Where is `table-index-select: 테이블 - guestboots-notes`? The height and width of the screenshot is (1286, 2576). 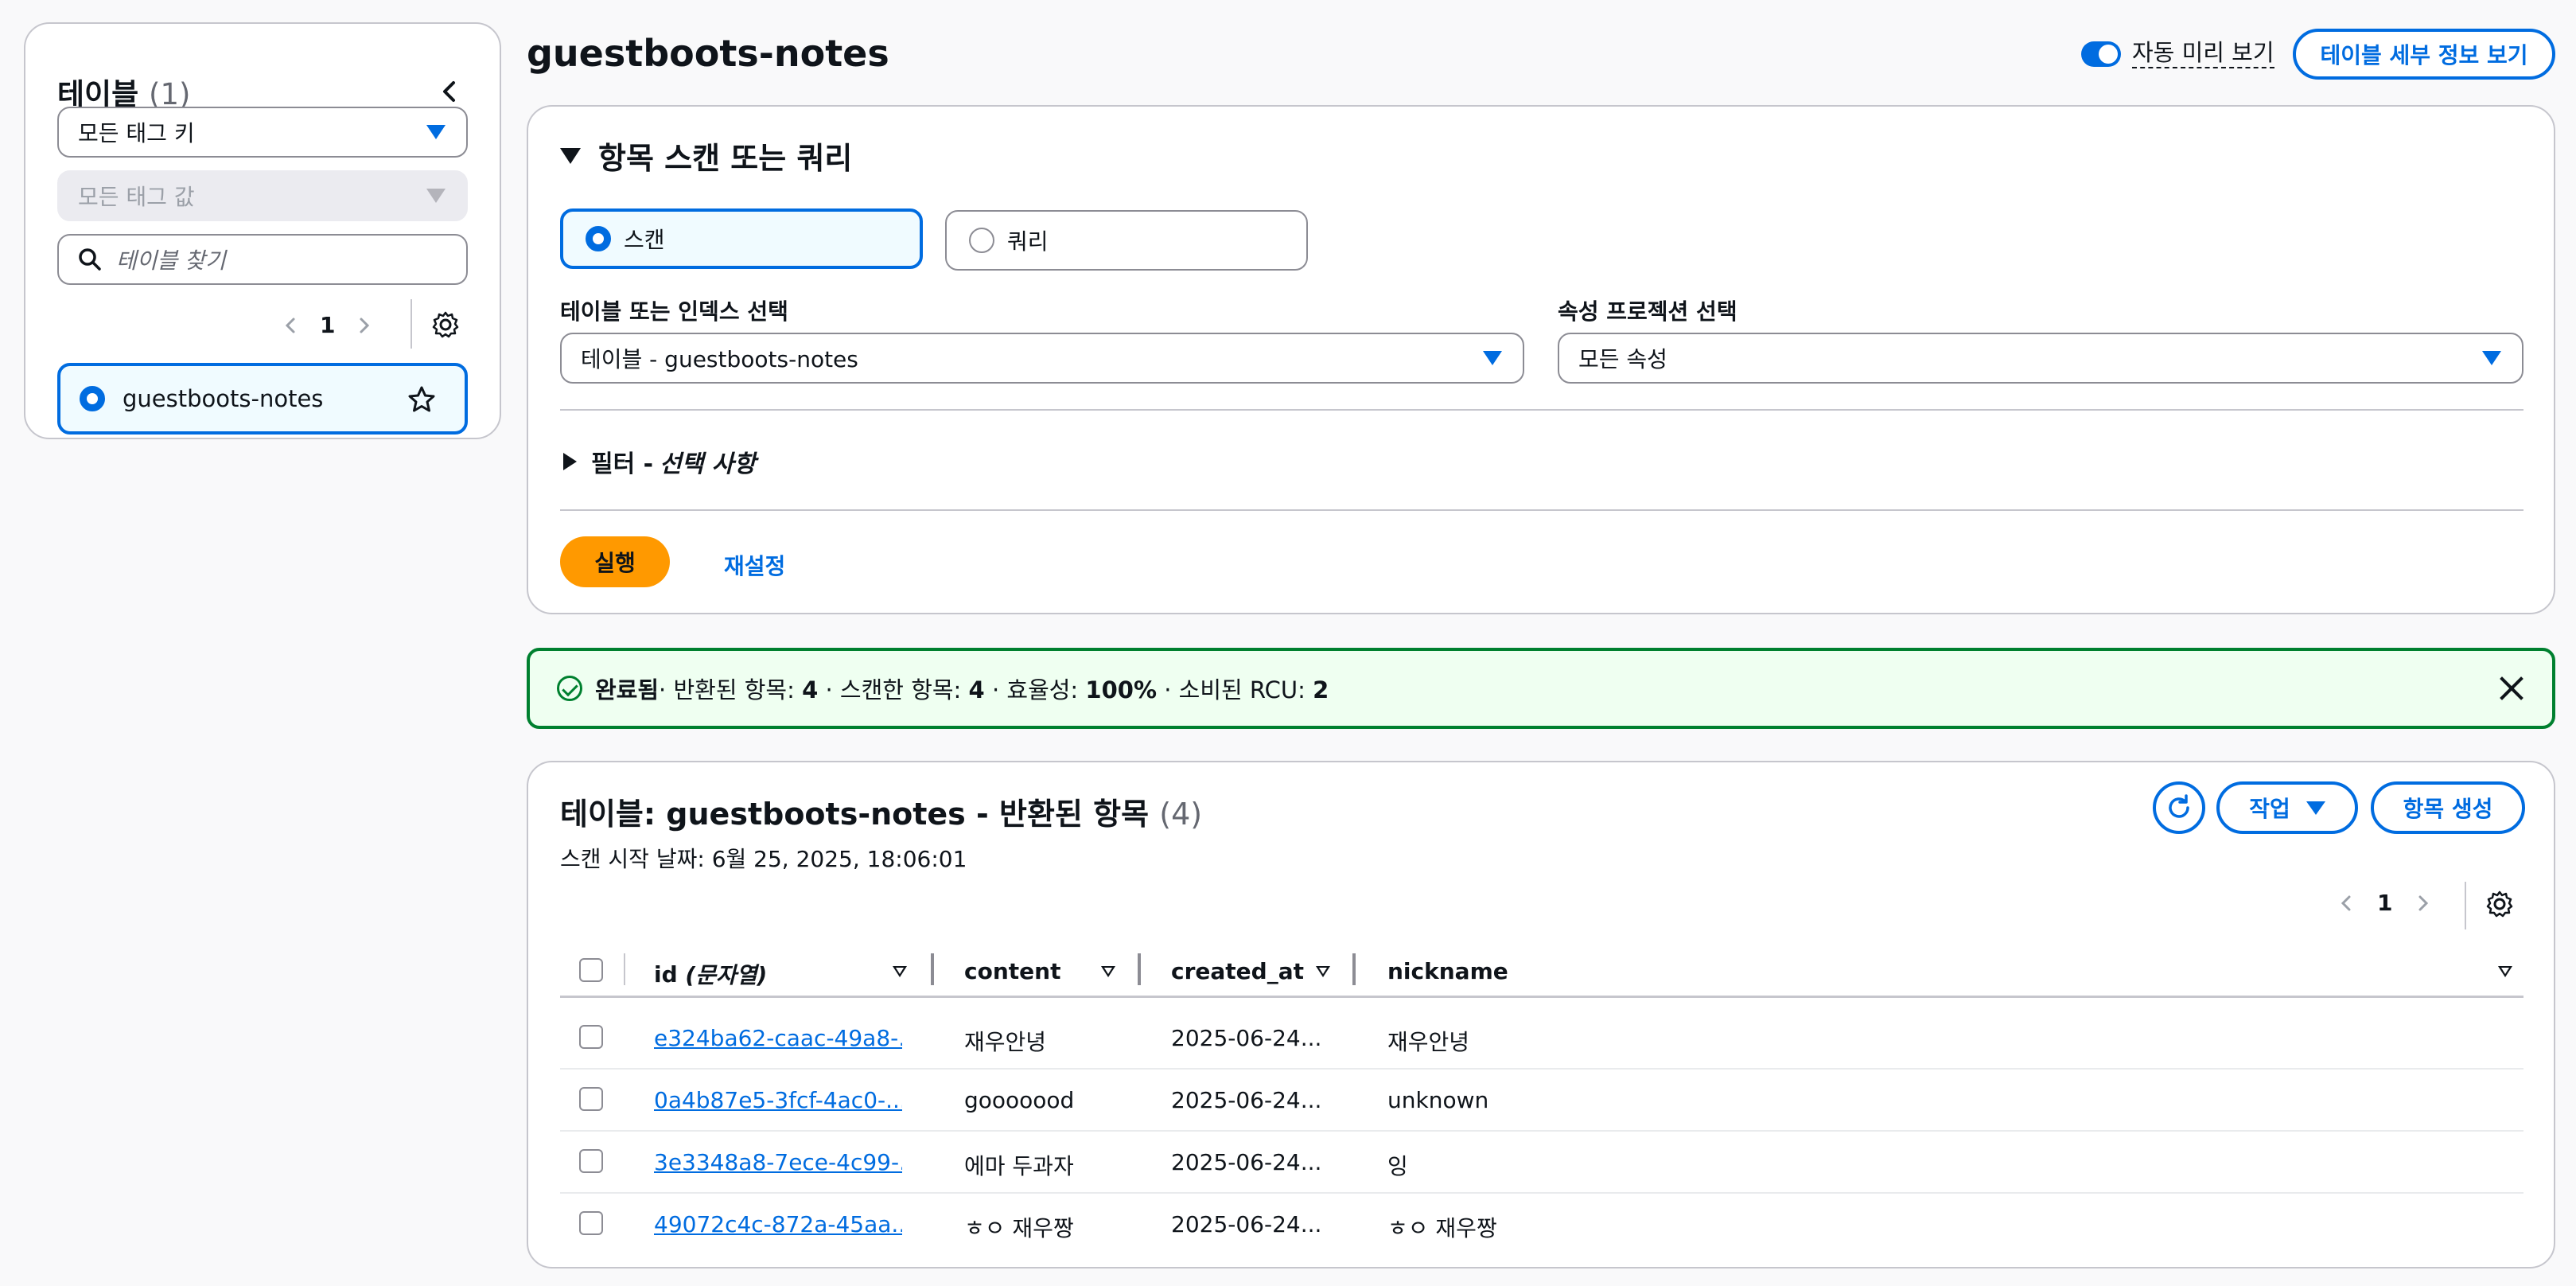 table-index-select: 테이블 - guestboots-notes is located at coordinates (1042, 359).